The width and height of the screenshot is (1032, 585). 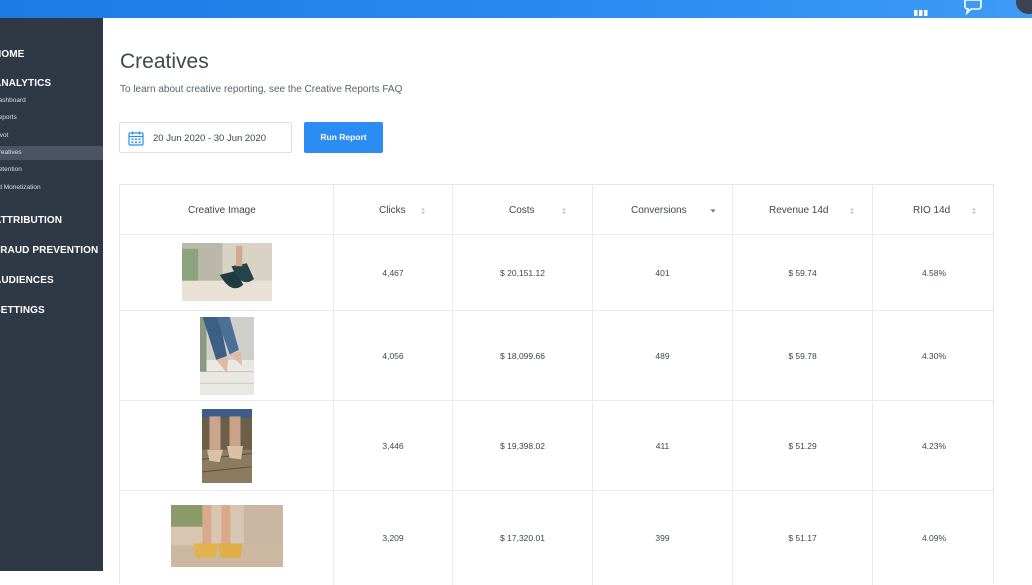 I want to click on sidebar-item-analytics: ANALYTICS, so click(x=25, y=83).